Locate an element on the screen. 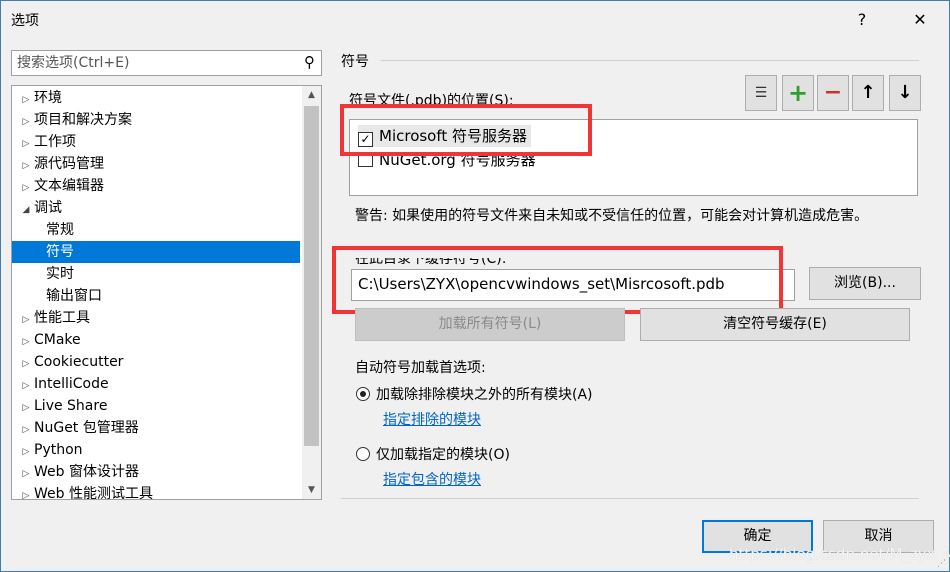 The width and height of the screenshot is (950, 572). scroll-up-icon: ▲ is located at coordinates (311, 95).